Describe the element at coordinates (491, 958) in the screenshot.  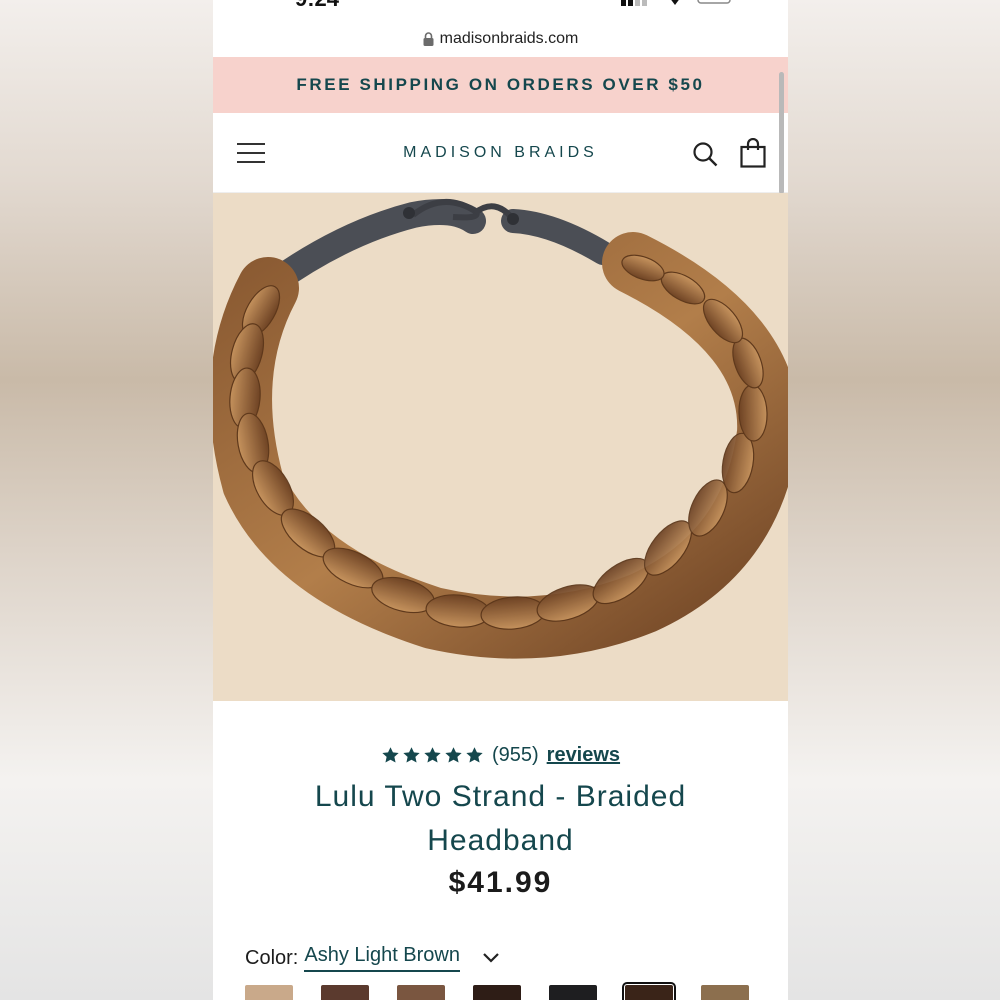
I see `chevron-down-icon` at that location.